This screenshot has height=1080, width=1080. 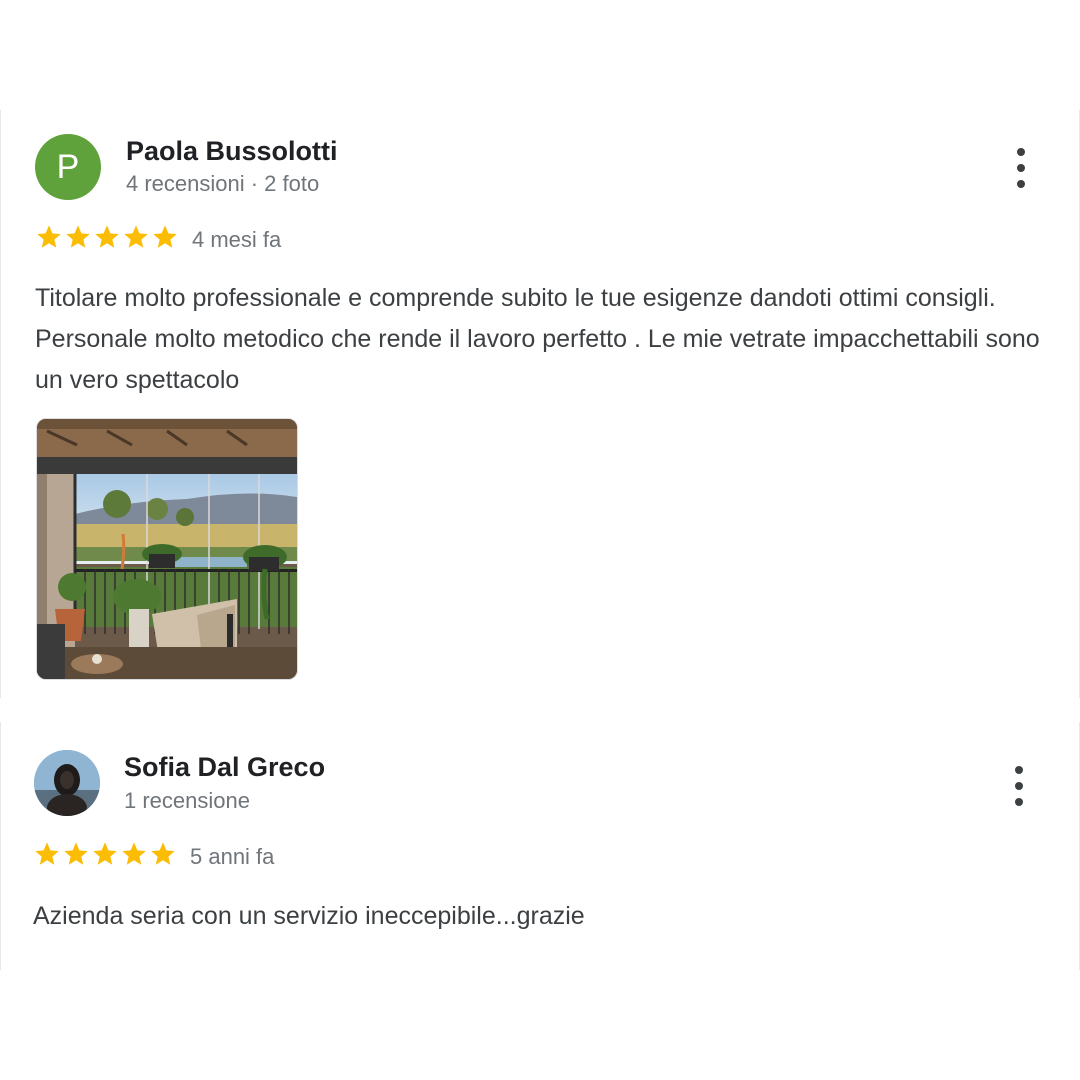 I want to click on avatar, so click(x=67, y=783).